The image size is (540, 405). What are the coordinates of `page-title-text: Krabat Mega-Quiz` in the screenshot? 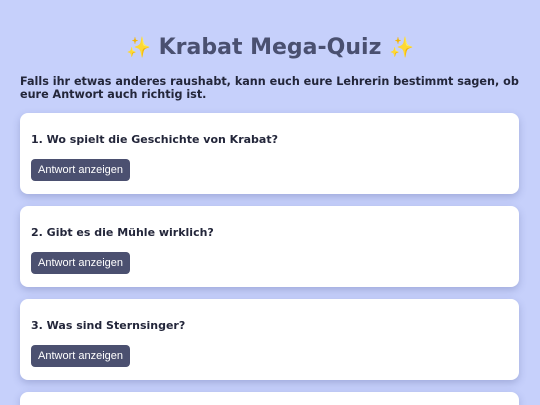 It's located at (270, 47).